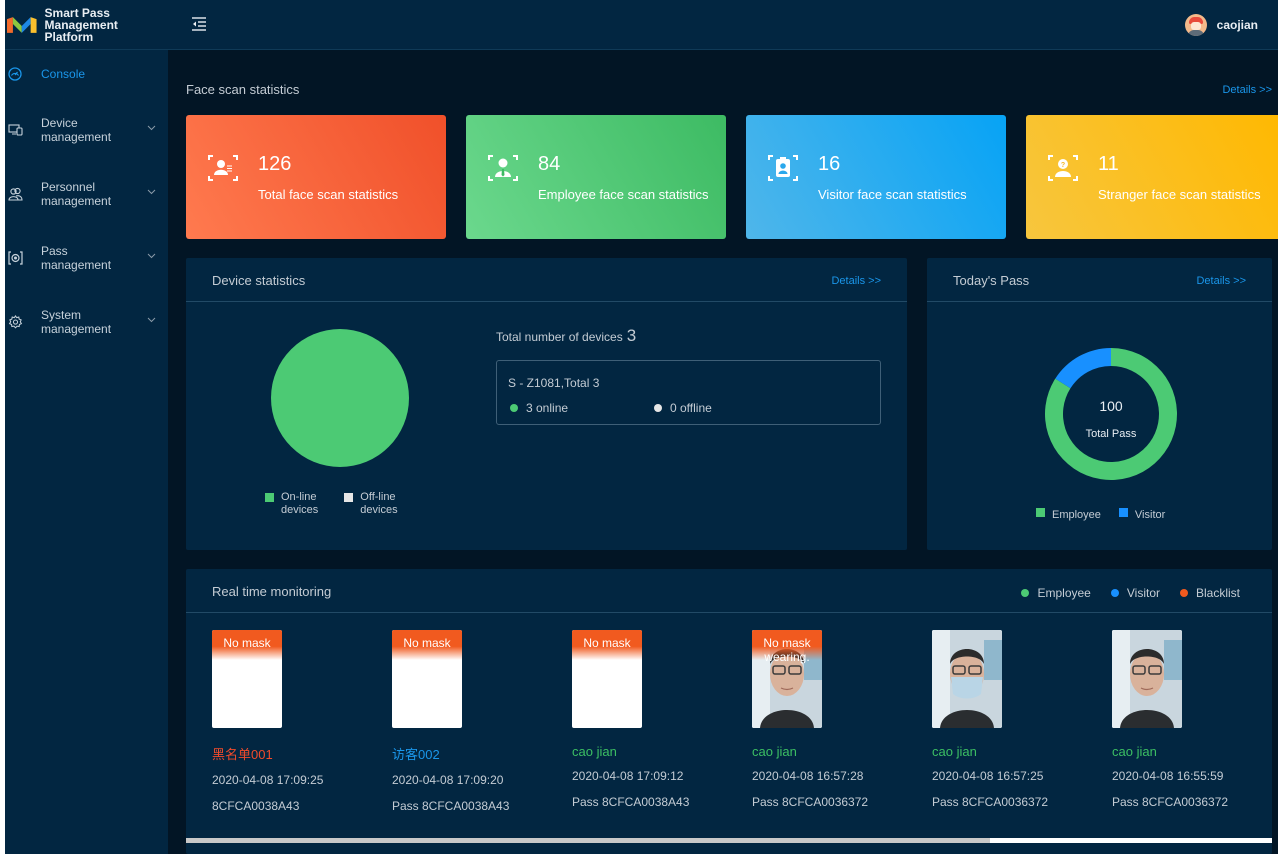 The image size is (1278, 854). What do you see at coordinates (623, 194) in the screenshot?
I see `stat-label: Employee face scan statistics` at bounding box center [623, 194].